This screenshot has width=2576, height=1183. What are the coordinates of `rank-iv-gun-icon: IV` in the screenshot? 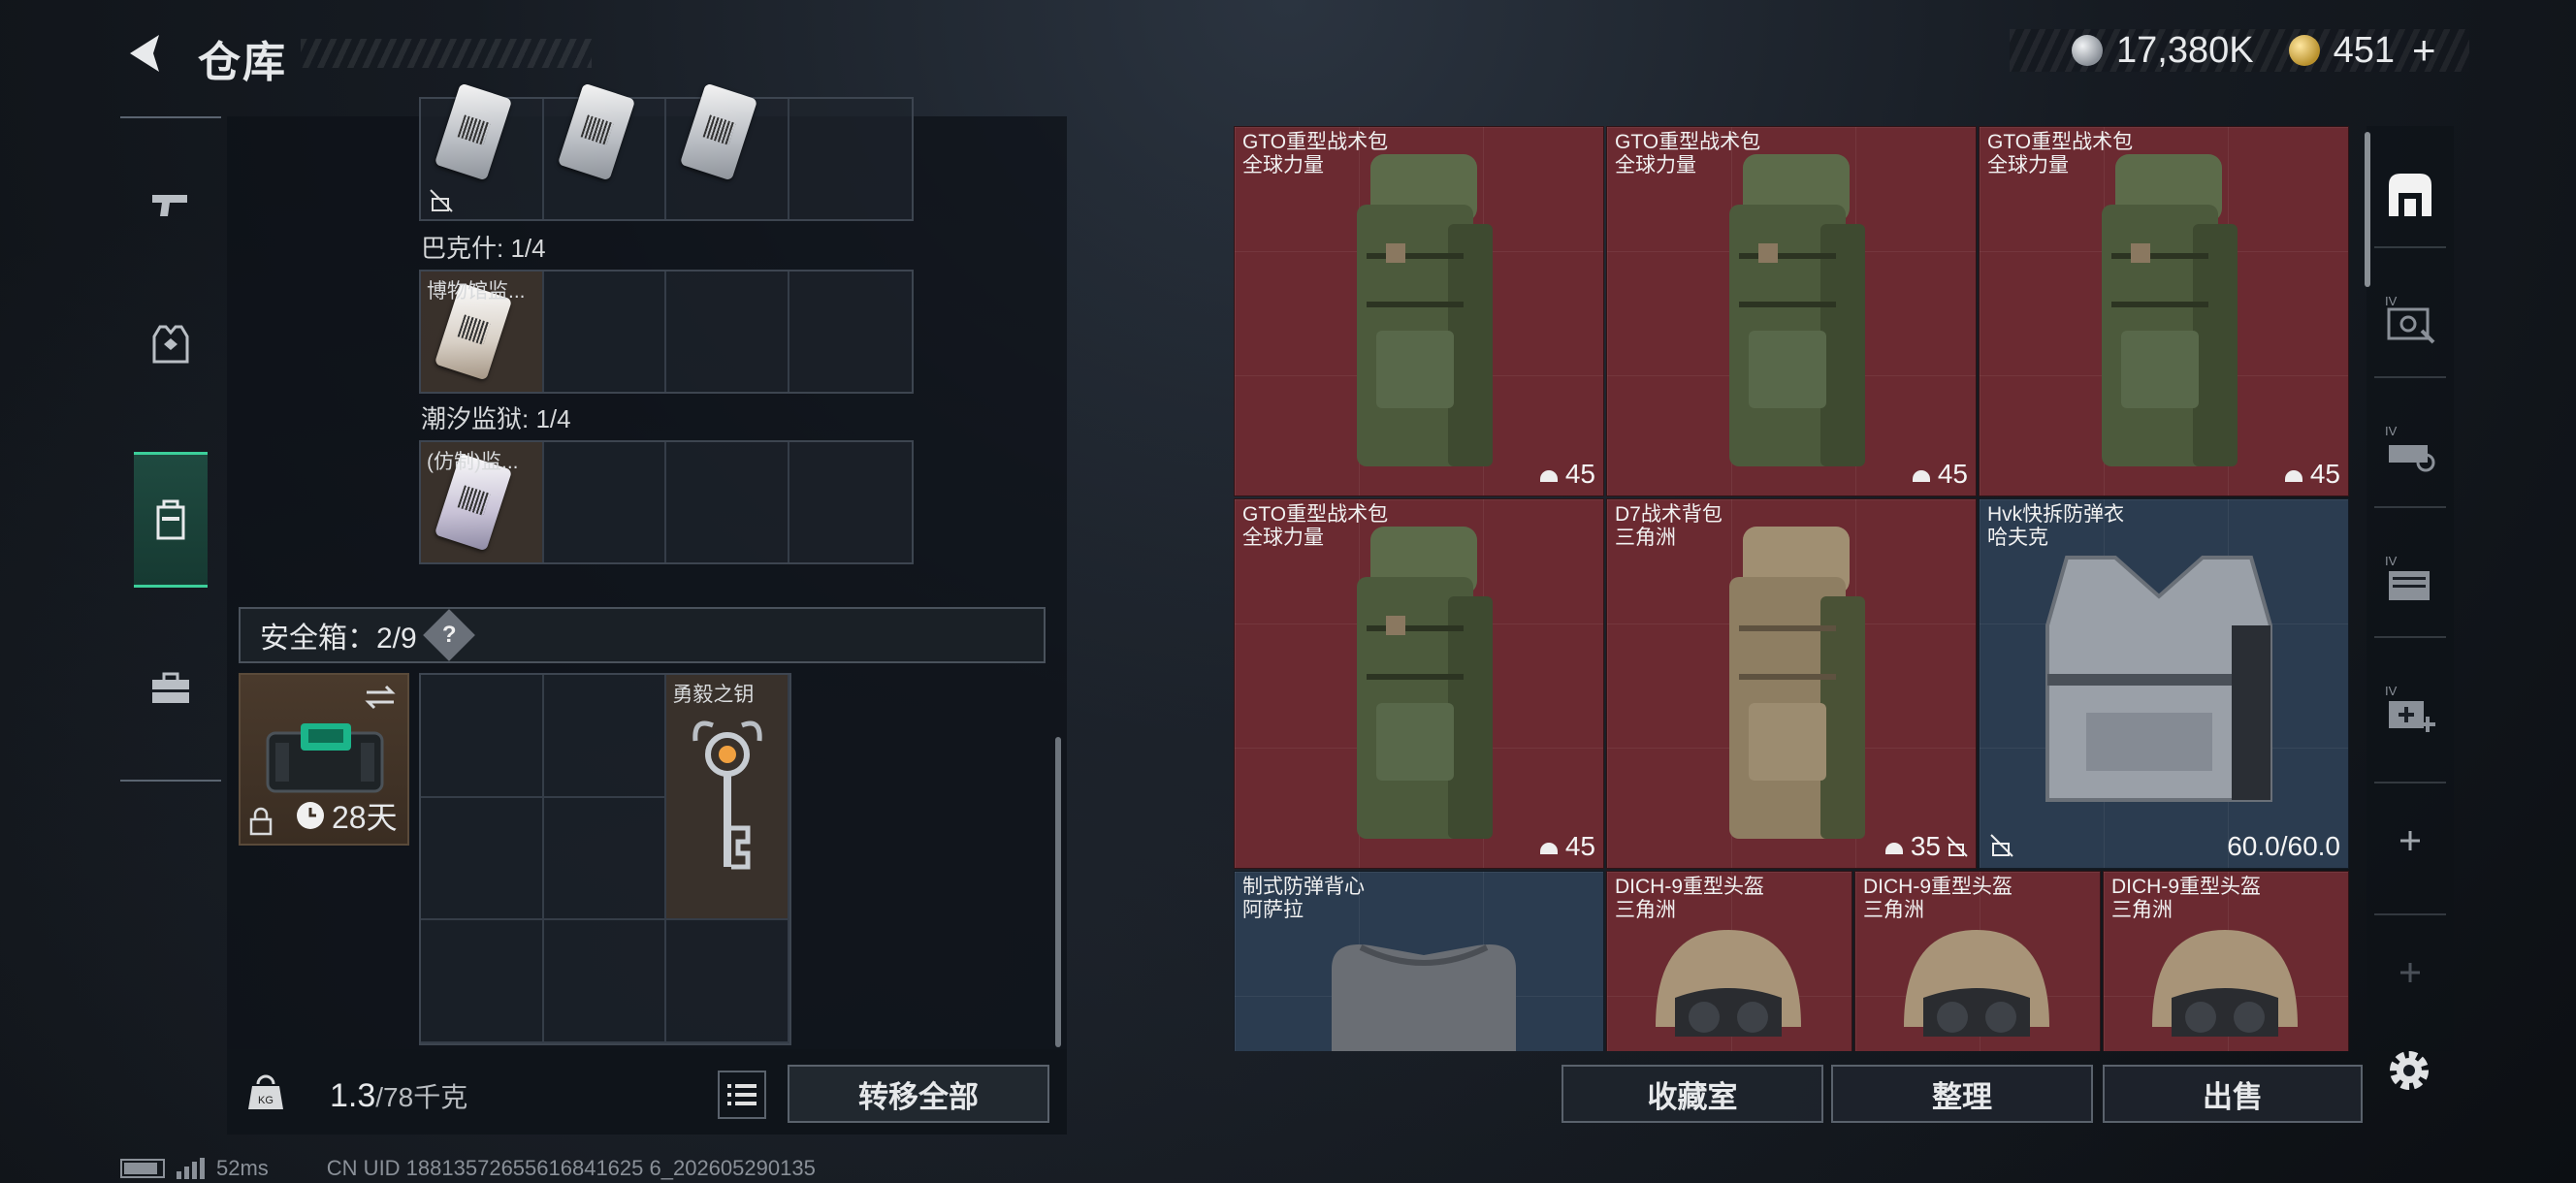 It's located at (2410, 319).